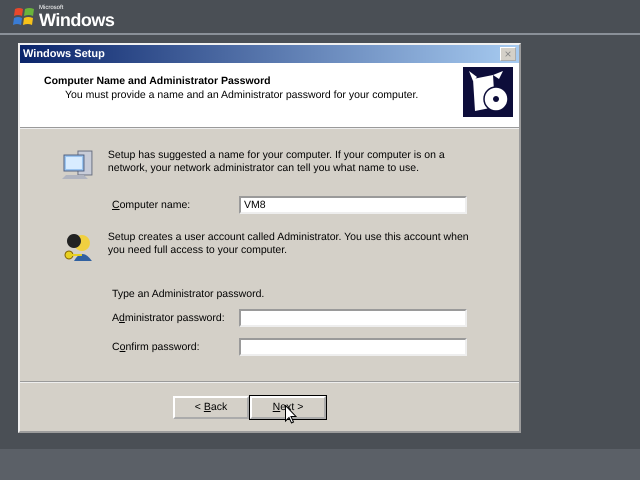  Describe the element at coordinates (211, 407) in the screenshot. I see `back-button: < Back` at that location.